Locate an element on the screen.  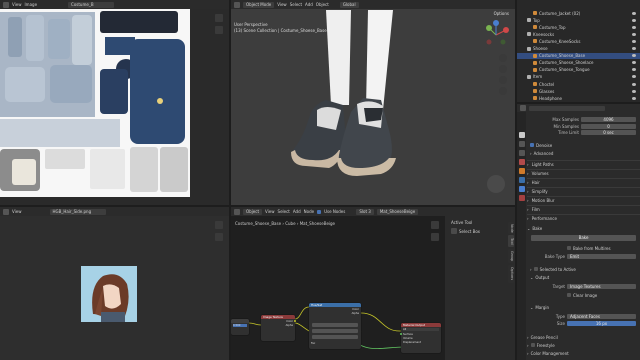
outliner-item: Headphone is located at coordinates (578, 98).